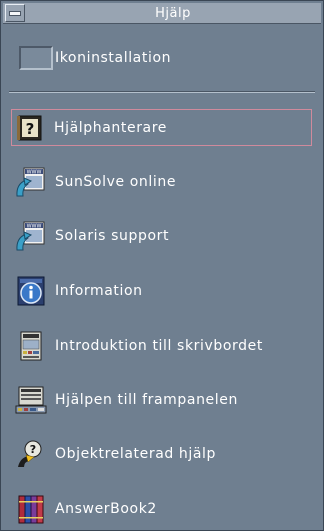 This screenshot has height=531, width=324. I want to click on help-manager-icon: ?, so click(30, 128).